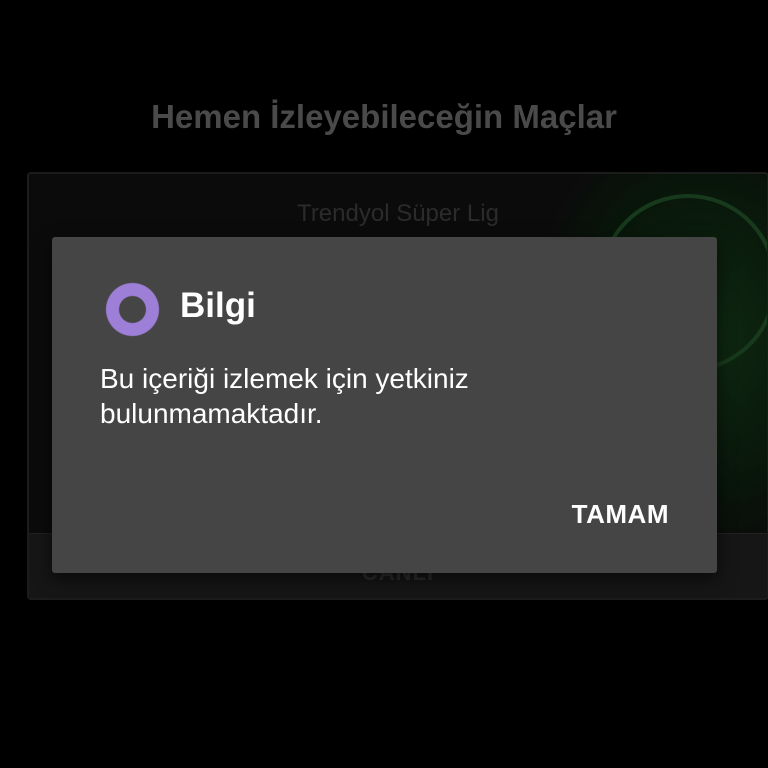 This screenshot has height=768, width=768. I want to click on page-title: Hemen İzleyebileceğin Maçlar, so click(384, 116).